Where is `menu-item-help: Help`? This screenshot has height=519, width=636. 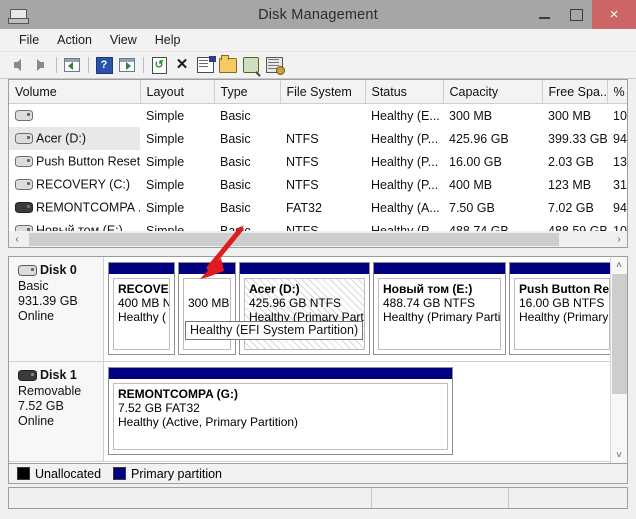
menu-item-help: Help is located at coordinates (168, 40).